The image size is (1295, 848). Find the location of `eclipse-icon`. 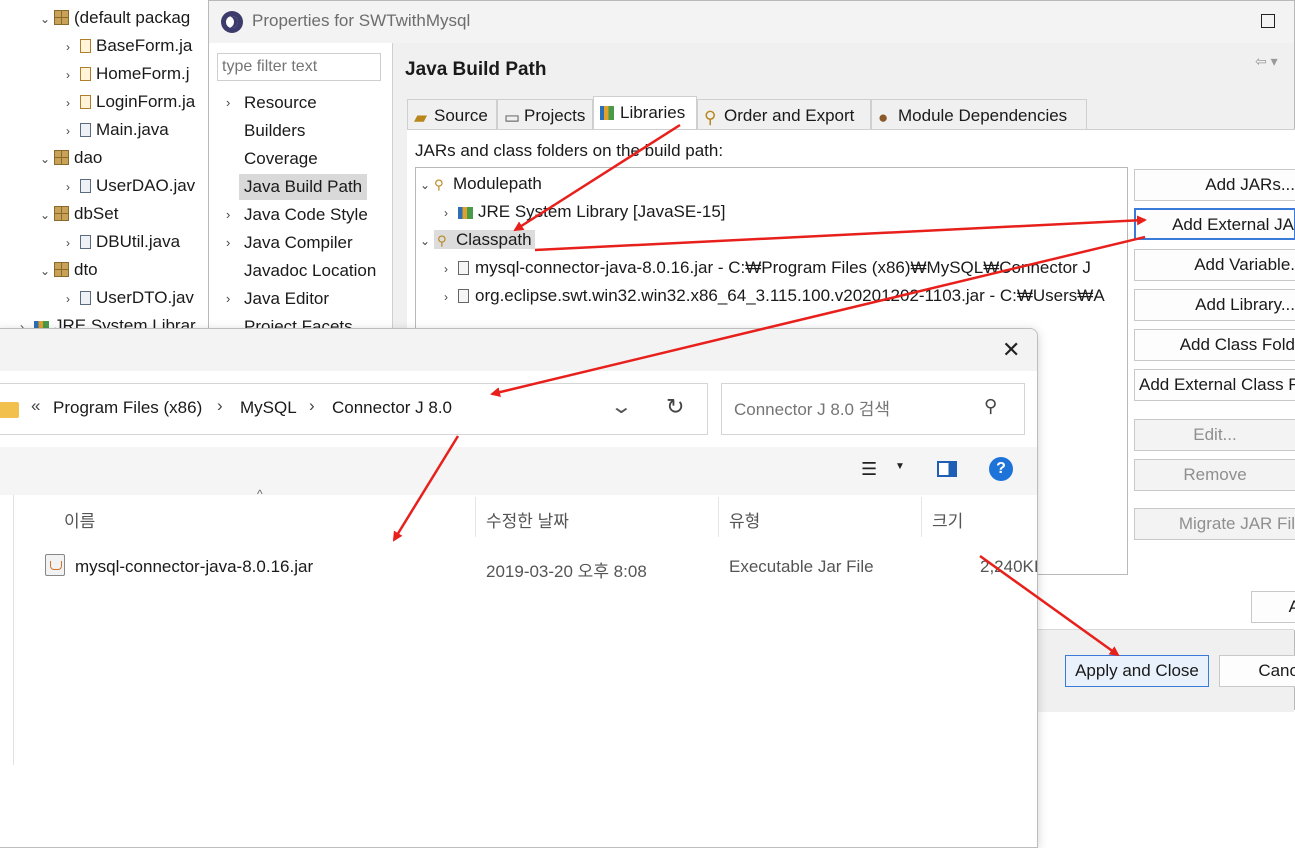

eclipse-icon is located at coordinates (232, 22).